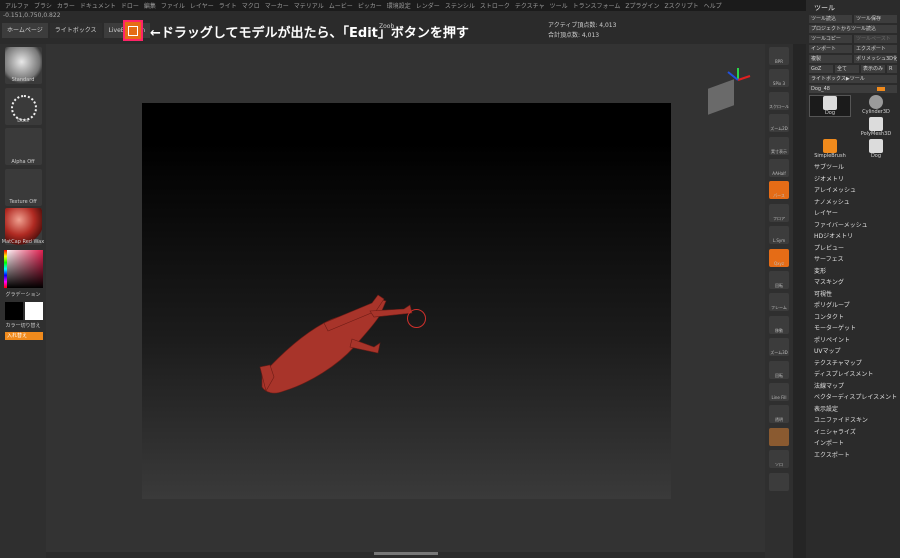 This screenshot has height=558, width=900. I want to click on menu-item: マーカー, so click(277, 5).